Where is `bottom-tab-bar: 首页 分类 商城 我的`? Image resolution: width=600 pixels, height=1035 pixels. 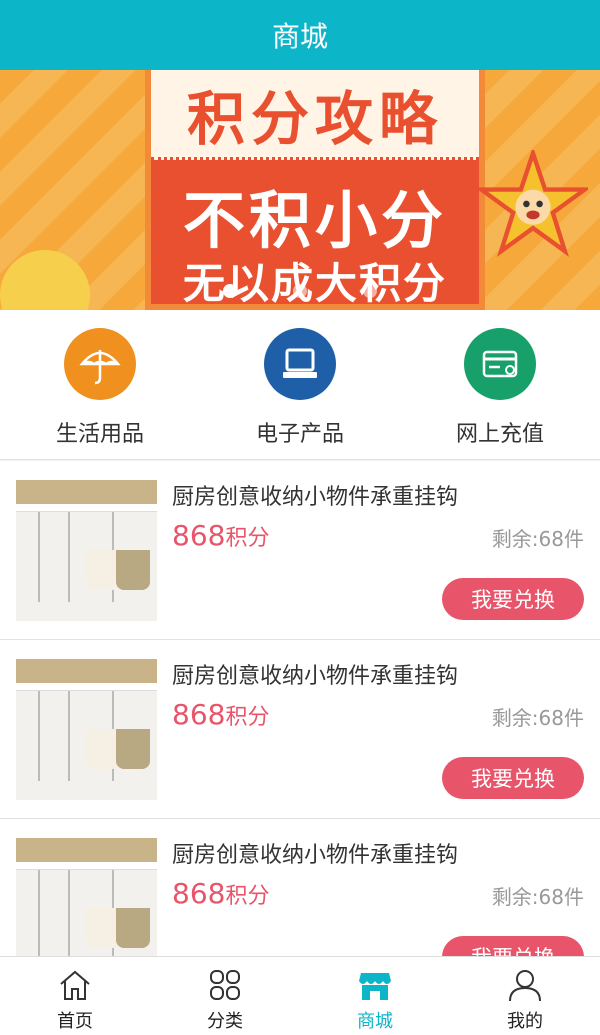
bottom-tab-bar: 首页 分类 商城 我的 is located at coordinates (300, 995).